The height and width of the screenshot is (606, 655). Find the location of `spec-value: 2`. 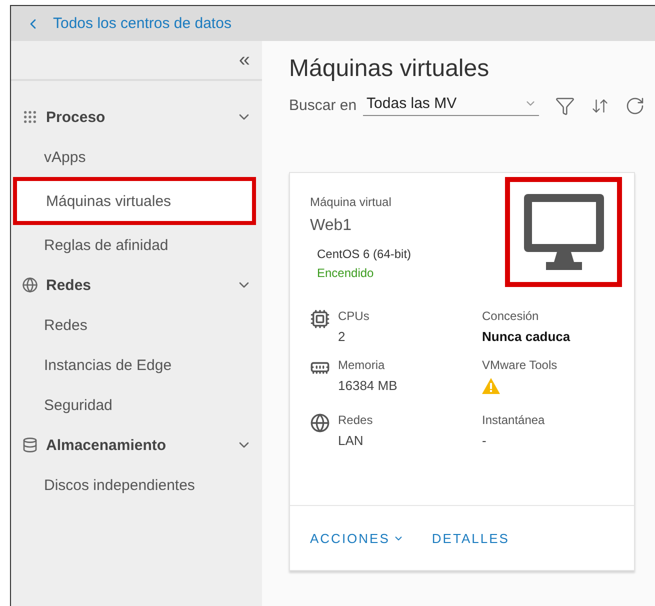

spec-value: 2 is located at coordinates (342, 336).